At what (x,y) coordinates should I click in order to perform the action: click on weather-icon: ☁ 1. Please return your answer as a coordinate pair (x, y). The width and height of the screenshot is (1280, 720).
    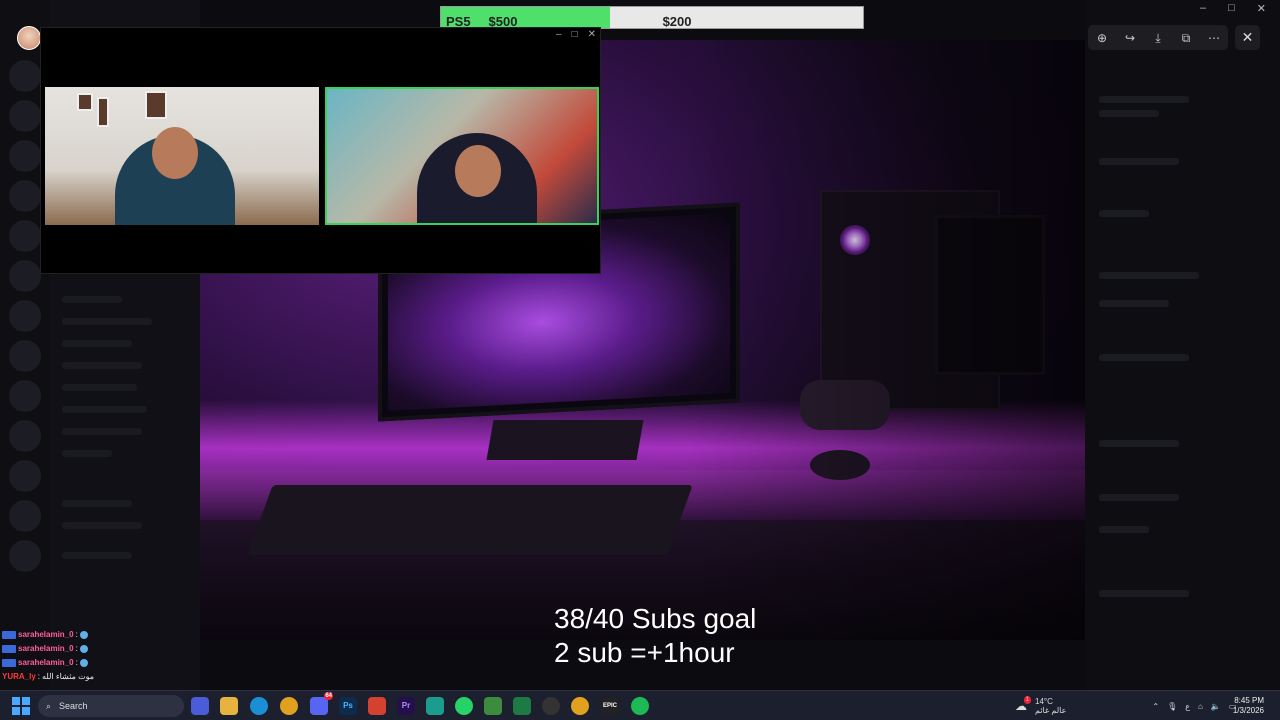
    Looking at the image, I should click on (1023, 704).